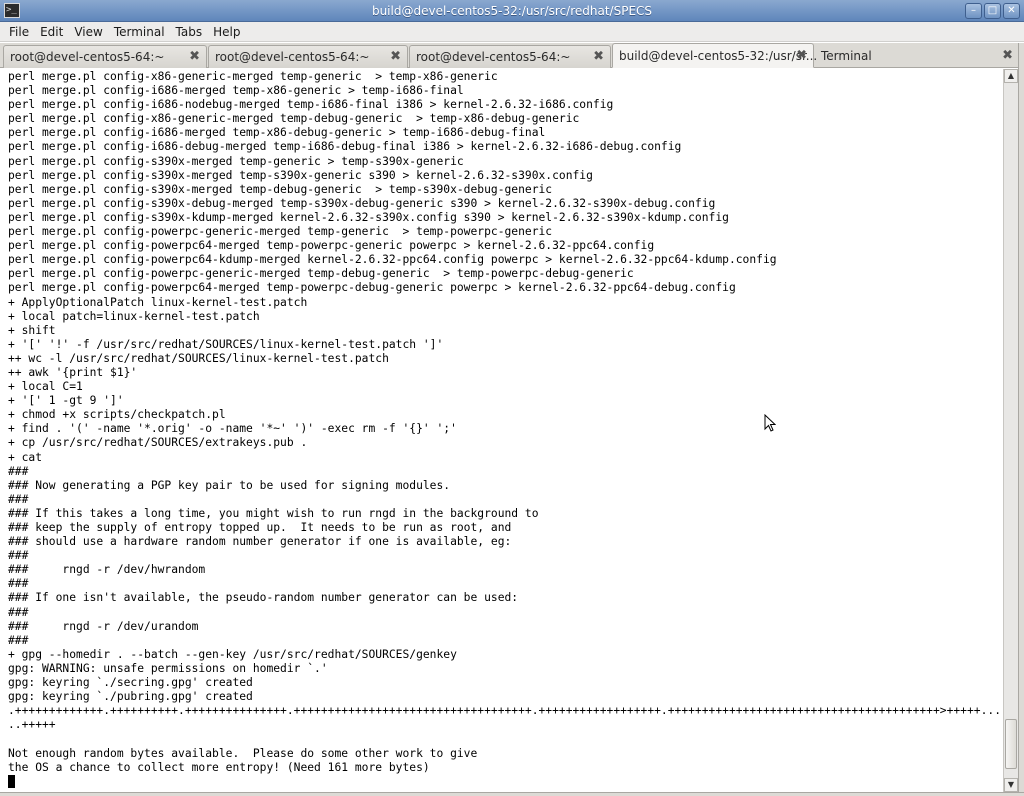 The image size is (1024, 796). What do you see at coordinates (32, 725) in the screenshot?
I see `terminal-line: ..+++++` at bounding box center [32, 725].